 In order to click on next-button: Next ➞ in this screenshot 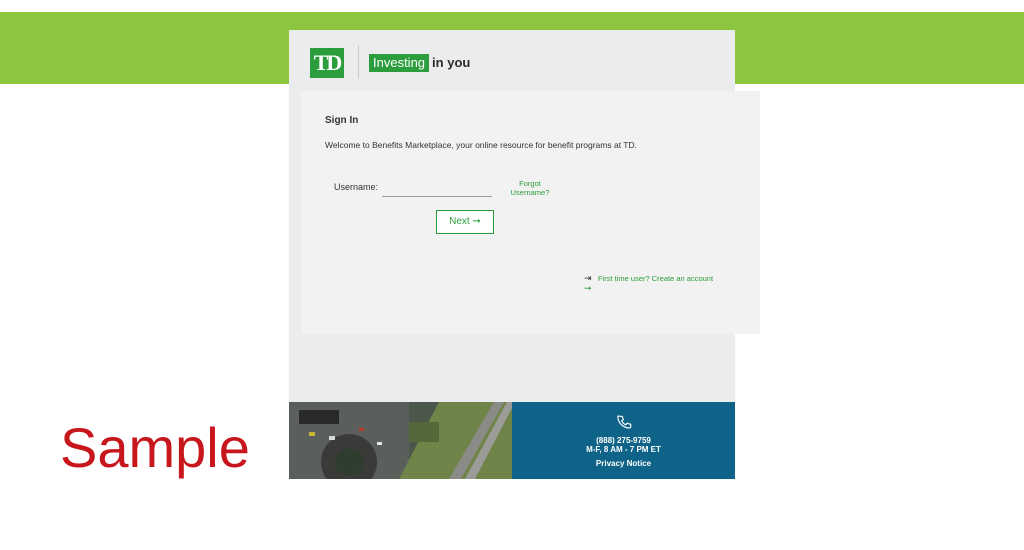, I will do `click(465, 222)`.